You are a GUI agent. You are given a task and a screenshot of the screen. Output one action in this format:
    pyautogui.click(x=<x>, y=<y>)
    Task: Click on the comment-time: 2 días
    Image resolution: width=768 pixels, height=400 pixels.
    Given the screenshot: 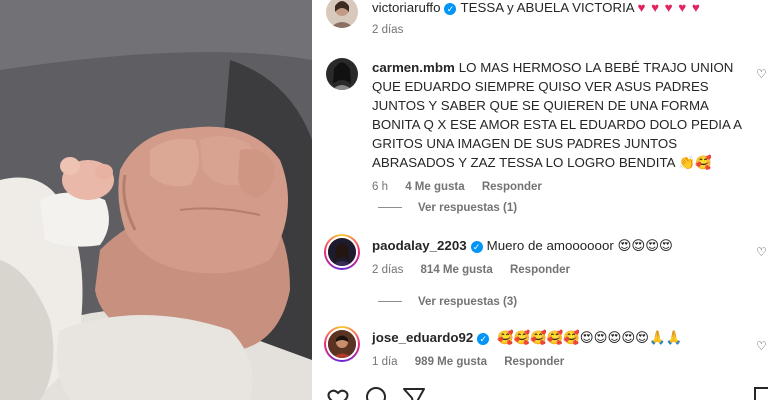 What is the action you would take?
    pyautogui.click(x=387, y=270)
    